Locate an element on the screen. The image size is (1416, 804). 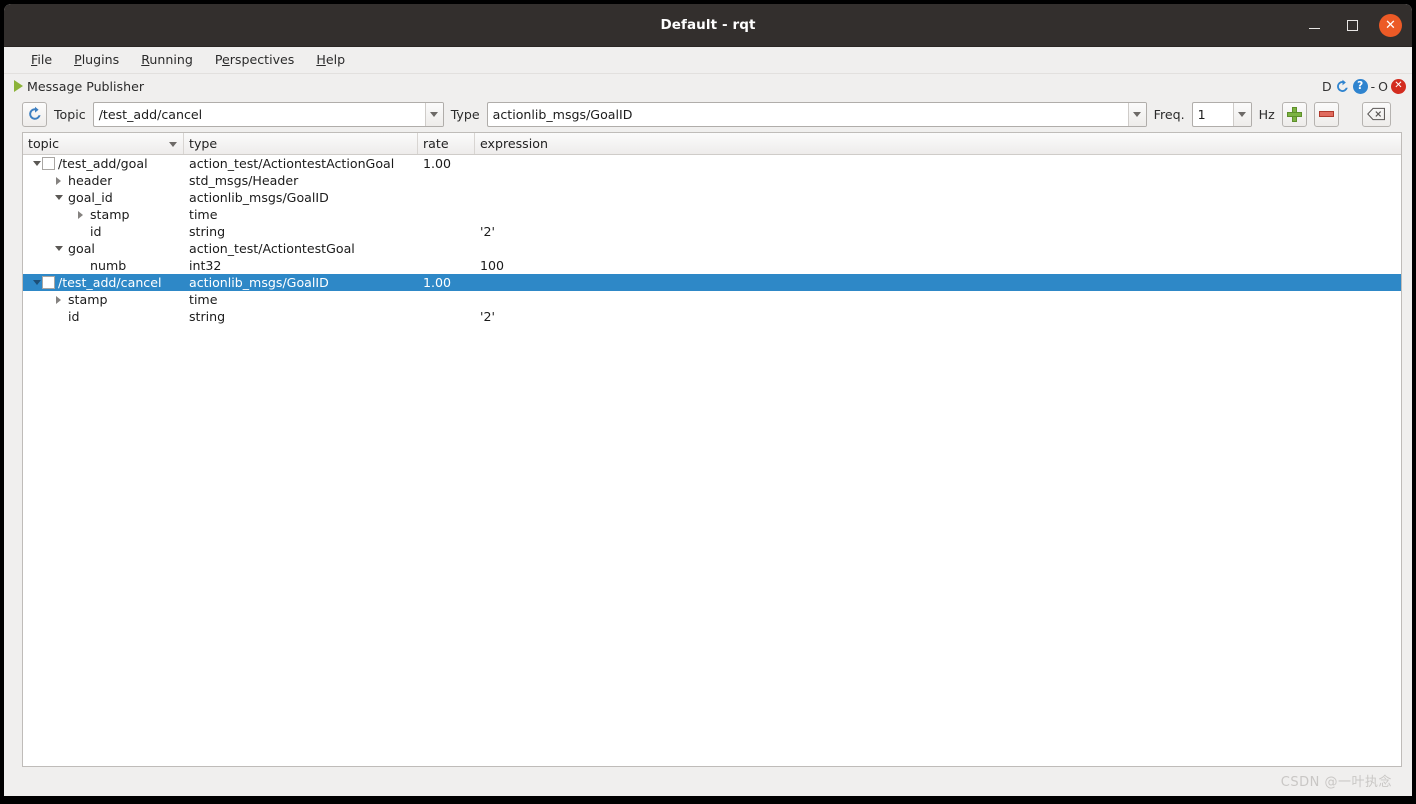
hz-label: Hz is located at coordinates (1266, 114).